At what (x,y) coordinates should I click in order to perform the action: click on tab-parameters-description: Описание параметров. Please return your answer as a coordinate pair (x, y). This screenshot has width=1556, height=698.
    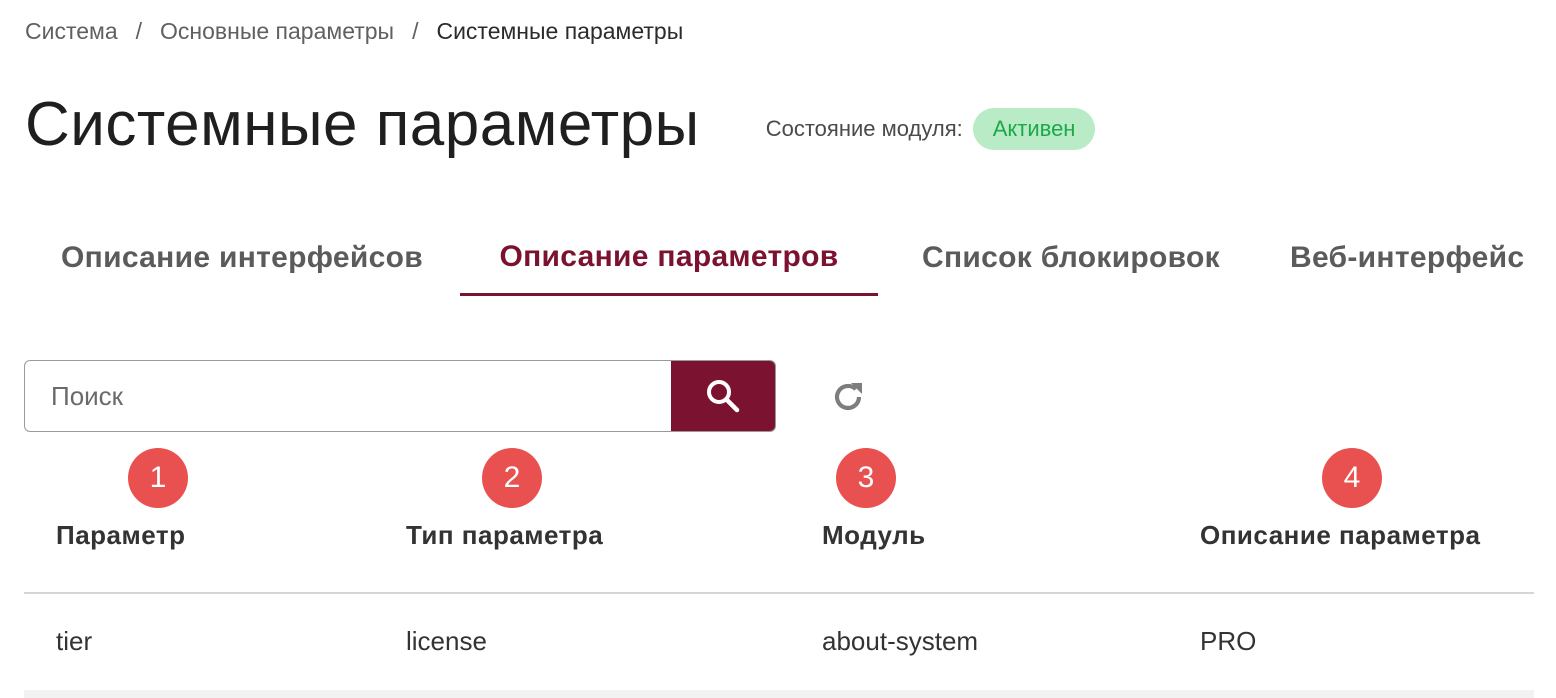
    Looking at the image, I should click on (669, 258).